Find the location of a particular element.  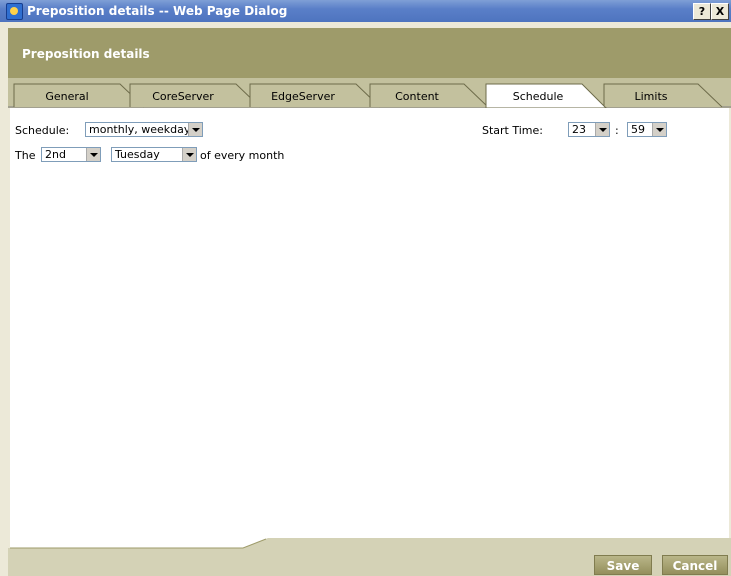

schedule-select: monthly, weekday is located at coordinates (144, 129).